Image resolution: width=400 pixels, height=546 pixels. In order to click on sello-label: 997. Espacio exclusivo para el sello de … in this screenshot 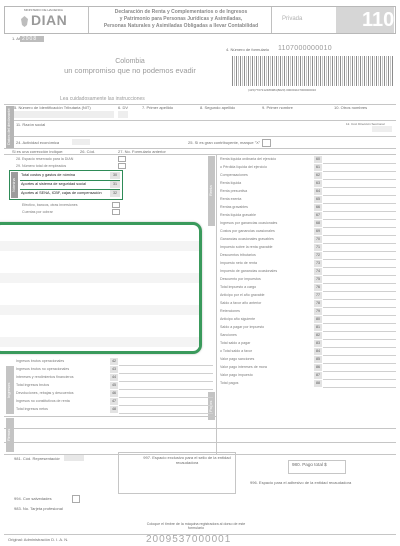, I will do `click(187, 460)`.